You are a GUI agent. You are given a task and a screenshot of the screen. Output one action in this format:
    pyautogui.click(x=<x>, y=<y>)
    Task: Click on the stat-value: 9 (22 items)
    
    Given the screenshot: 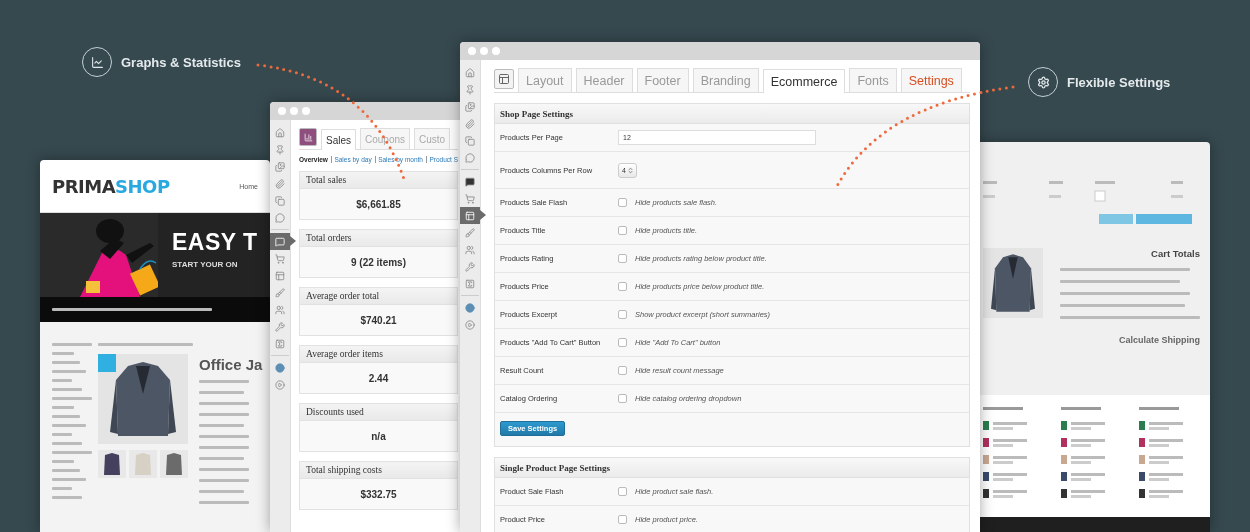 What is the action you would take?
    pyautogui.click(x=378, y=262)
    